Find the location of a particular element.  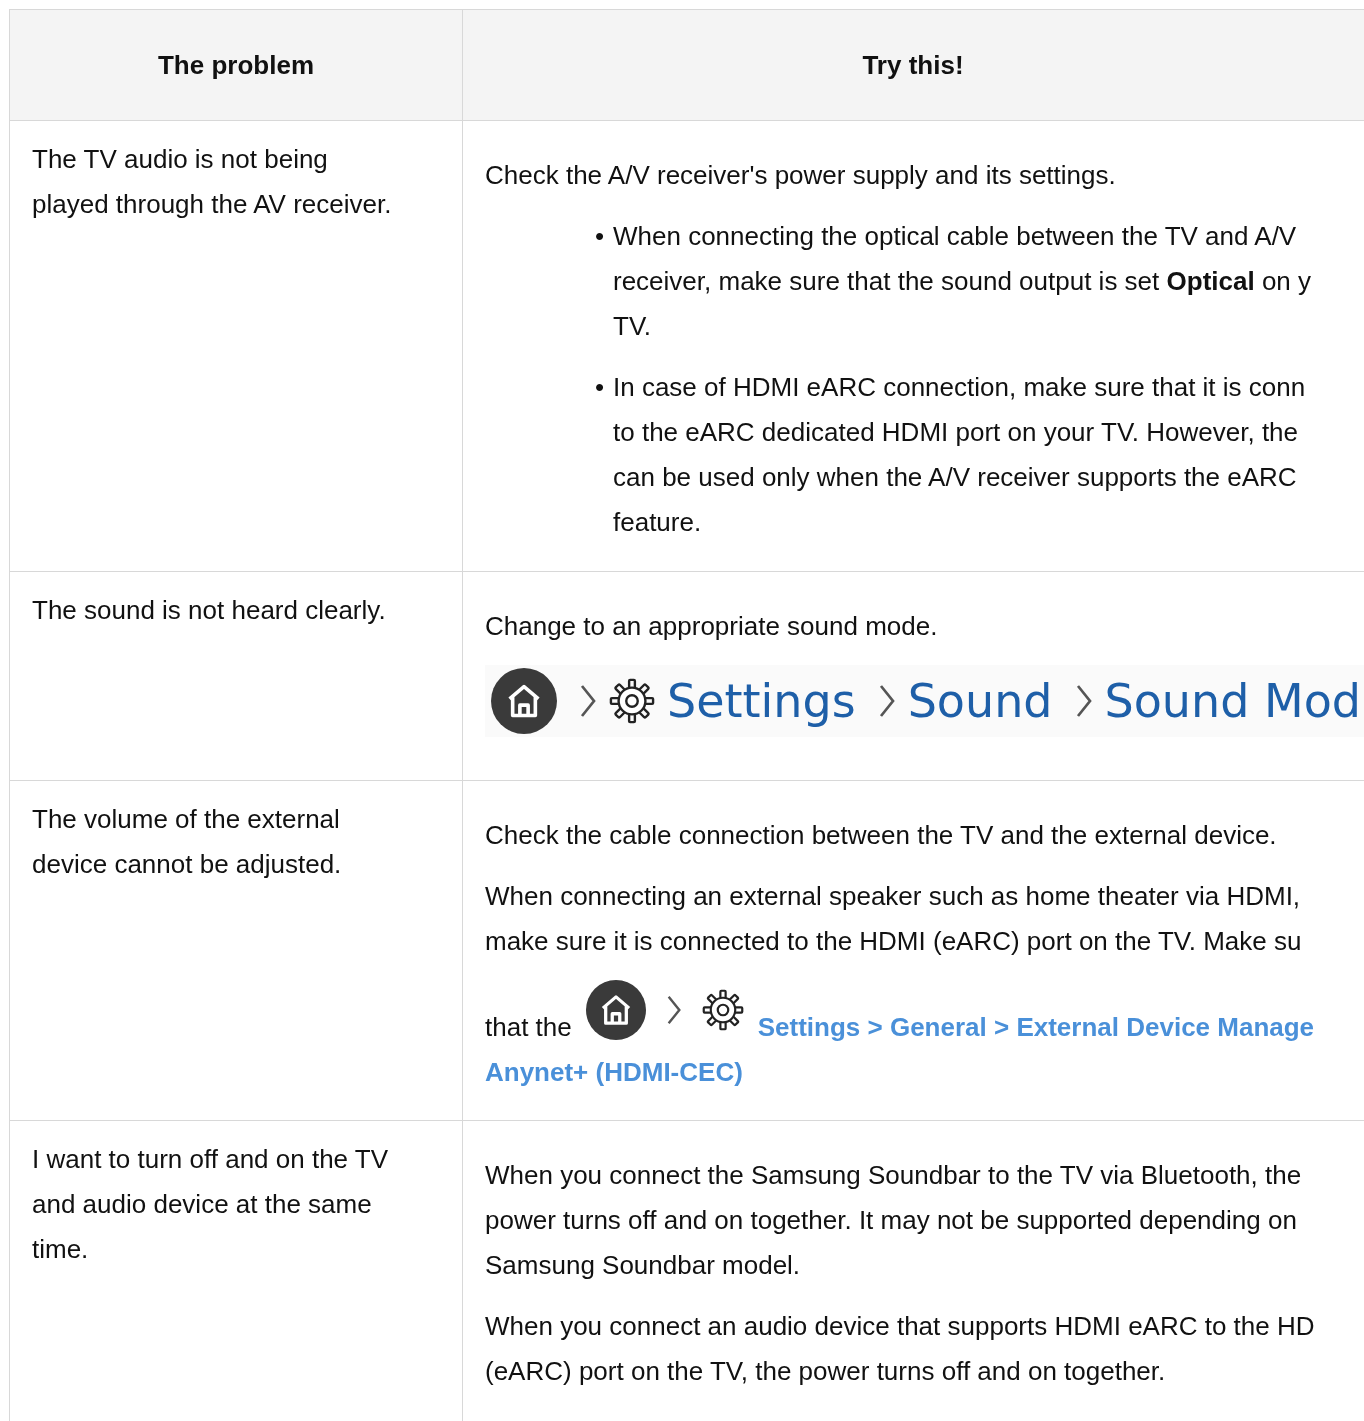

column-header: Try this! is located at coordinates (913, 65).